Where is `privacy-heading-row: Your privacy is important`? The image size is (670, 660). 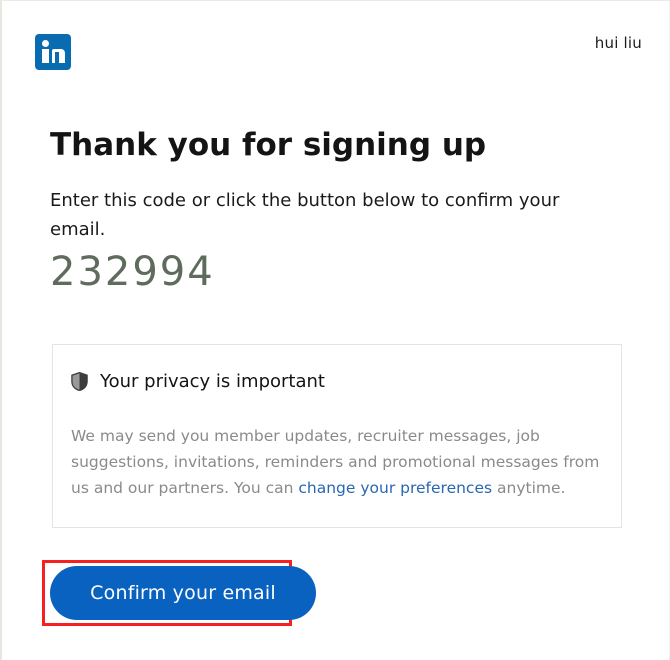 privacy-heading-row: Your privacy is important is located at coordinates (198, 381).